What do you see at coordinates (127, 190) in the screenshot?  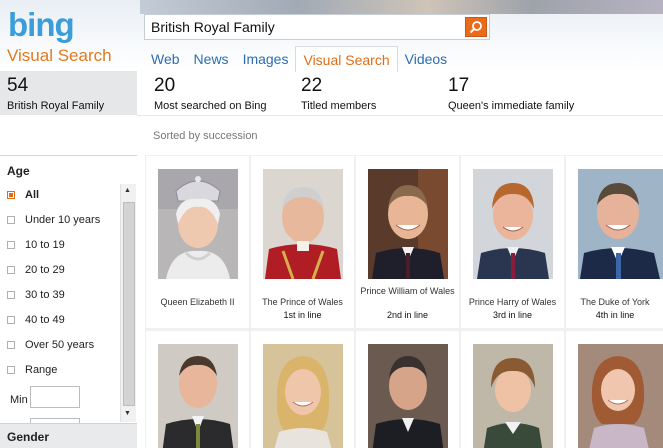 I see `scroll-up-icon: ▲` at bounding box center [127, 190].